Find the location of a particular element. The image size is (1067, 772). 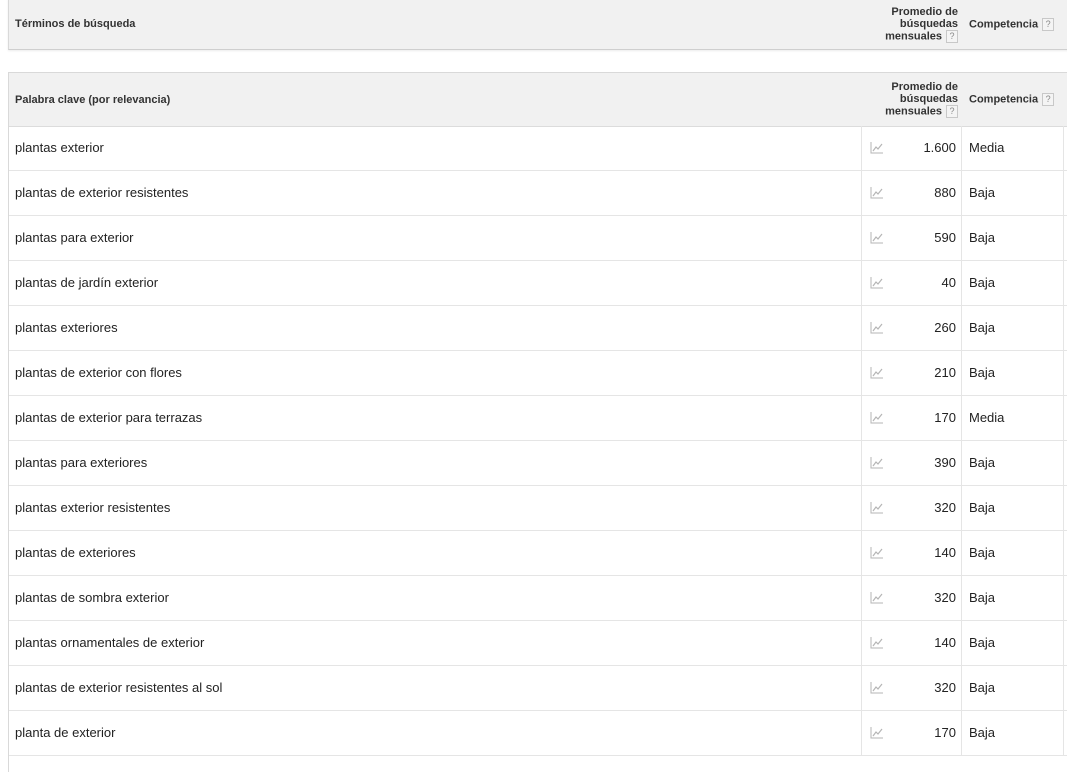

avg-header-line-1: Promedio de is located at coordinates (924, 87).